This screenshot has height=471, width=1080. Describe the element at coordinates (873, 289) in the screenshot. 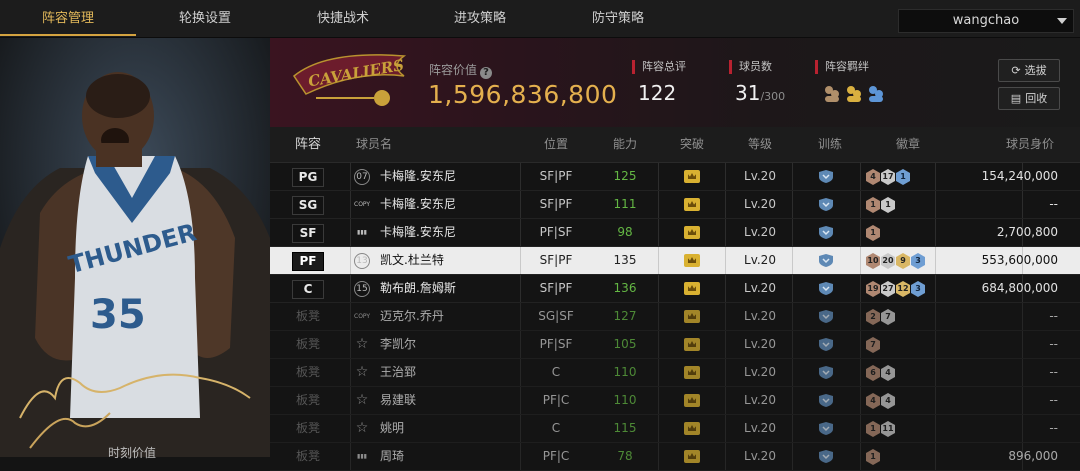

I see `badge-bronze-icon: 19` at that location.